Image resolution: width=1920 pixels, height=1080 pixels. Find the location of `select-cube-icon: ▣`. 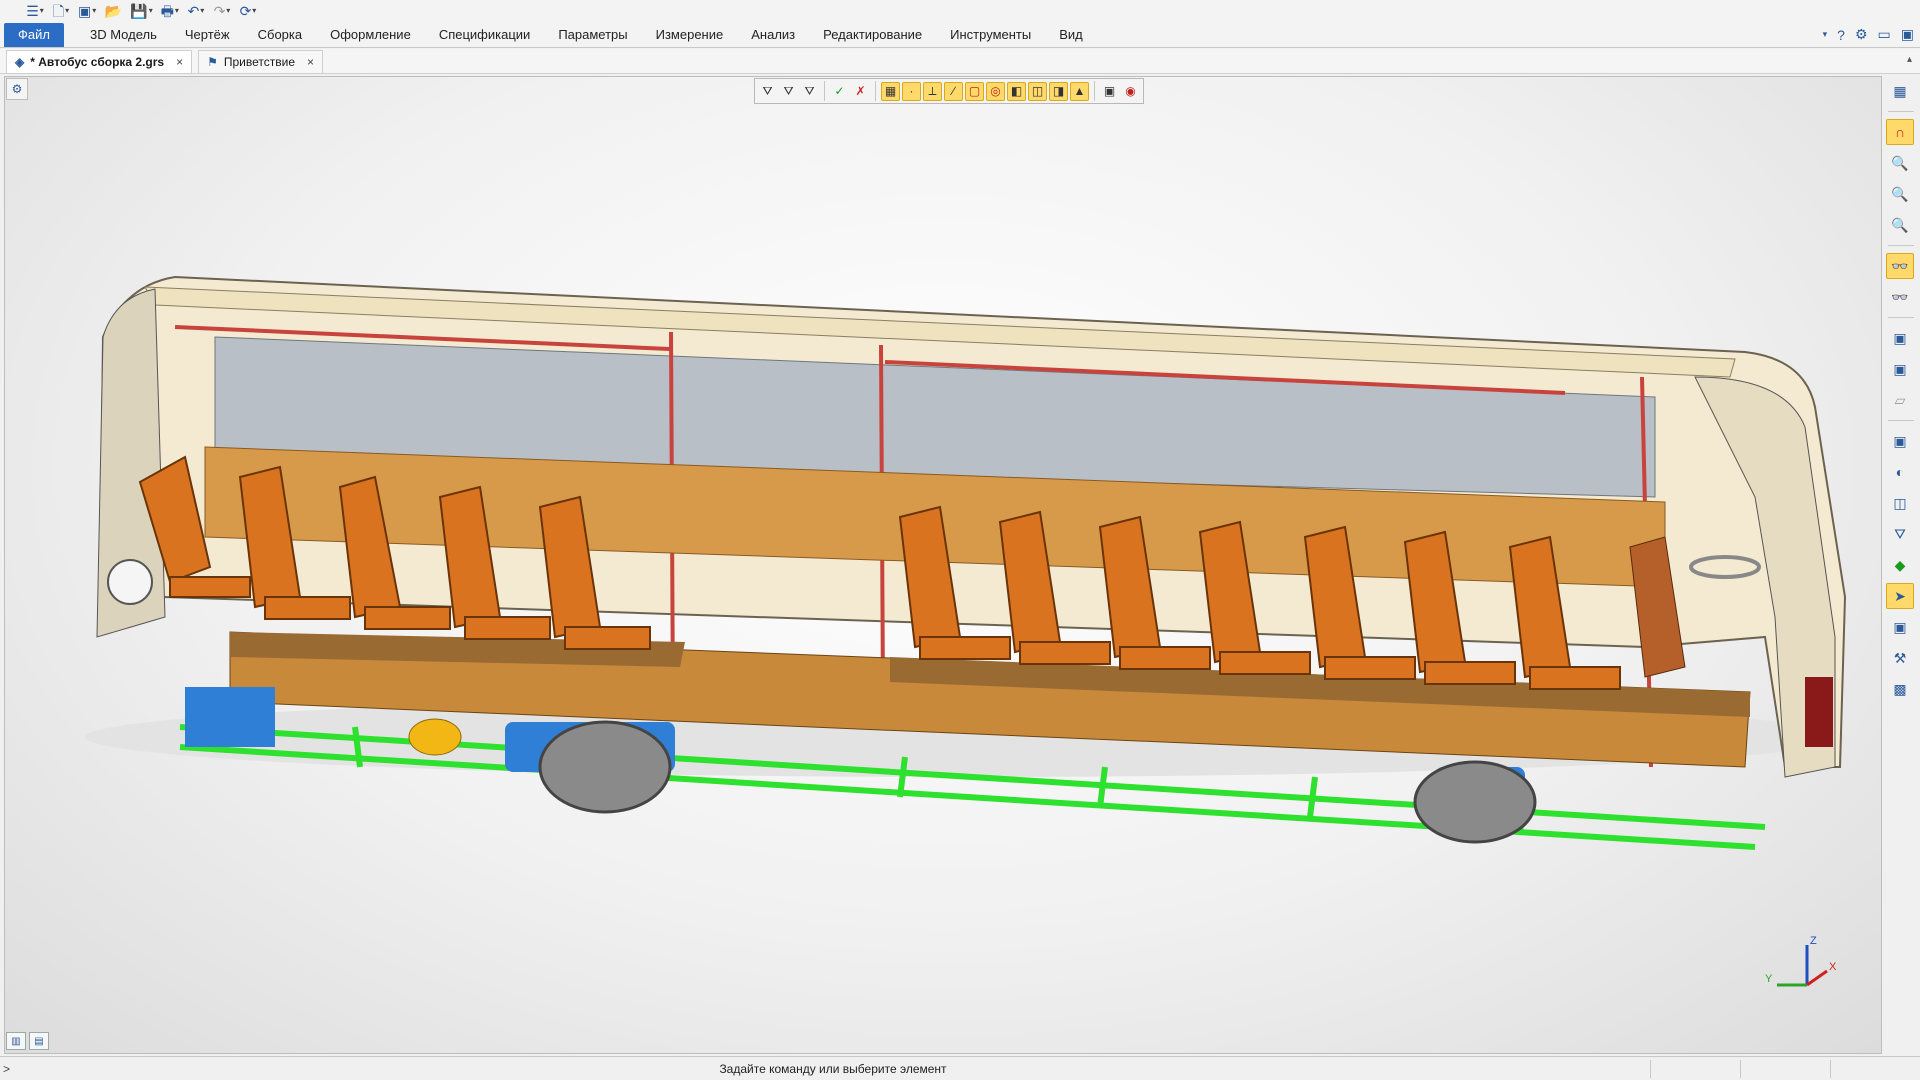

select-cube-icon: ▣ is located at coordinates (1109, 91).